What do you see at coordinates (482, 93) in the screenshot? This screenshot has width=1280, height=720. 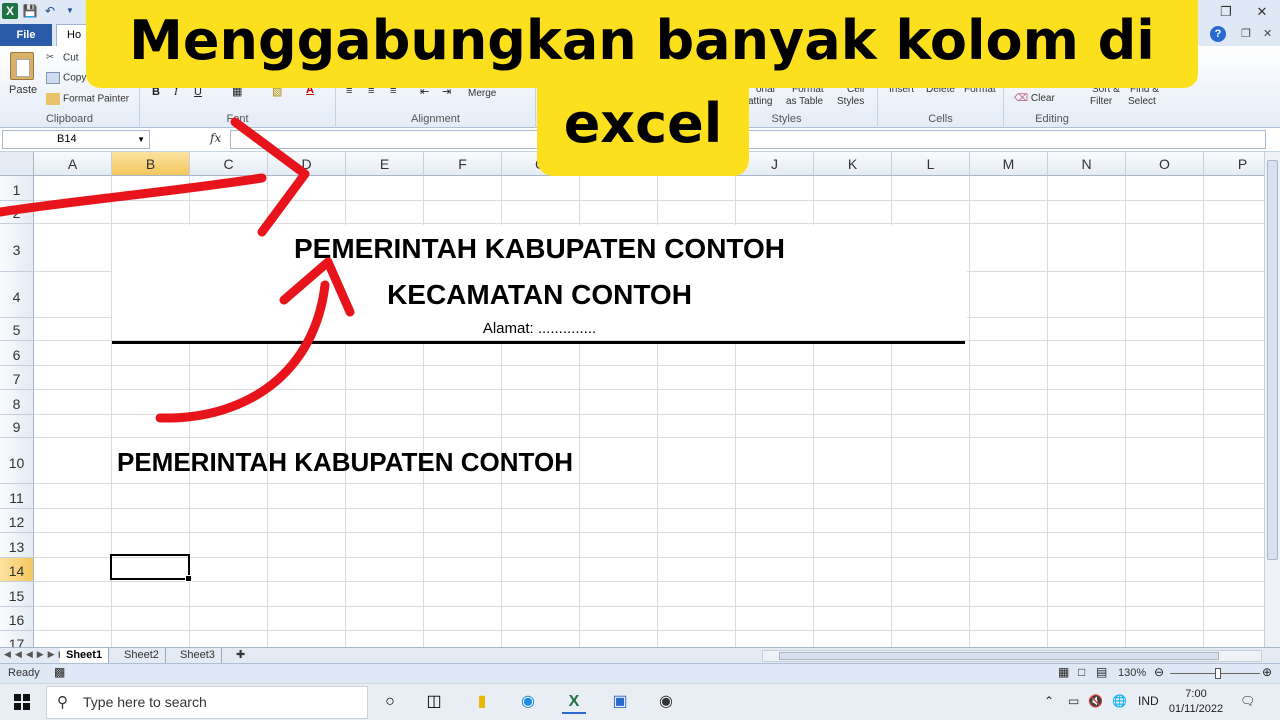 I see `merge-button: Merge` at bounding box center [482, 93].